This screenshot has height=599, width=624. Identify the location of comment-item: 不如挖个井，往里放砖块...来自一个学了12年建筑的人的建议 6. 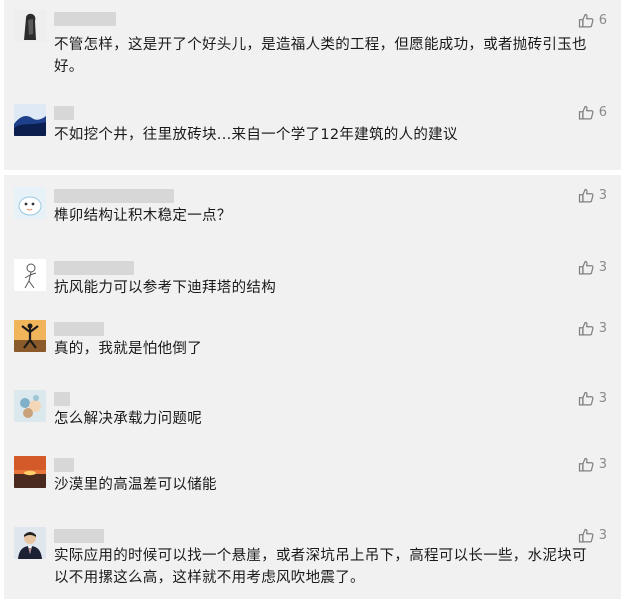
(312, 129).